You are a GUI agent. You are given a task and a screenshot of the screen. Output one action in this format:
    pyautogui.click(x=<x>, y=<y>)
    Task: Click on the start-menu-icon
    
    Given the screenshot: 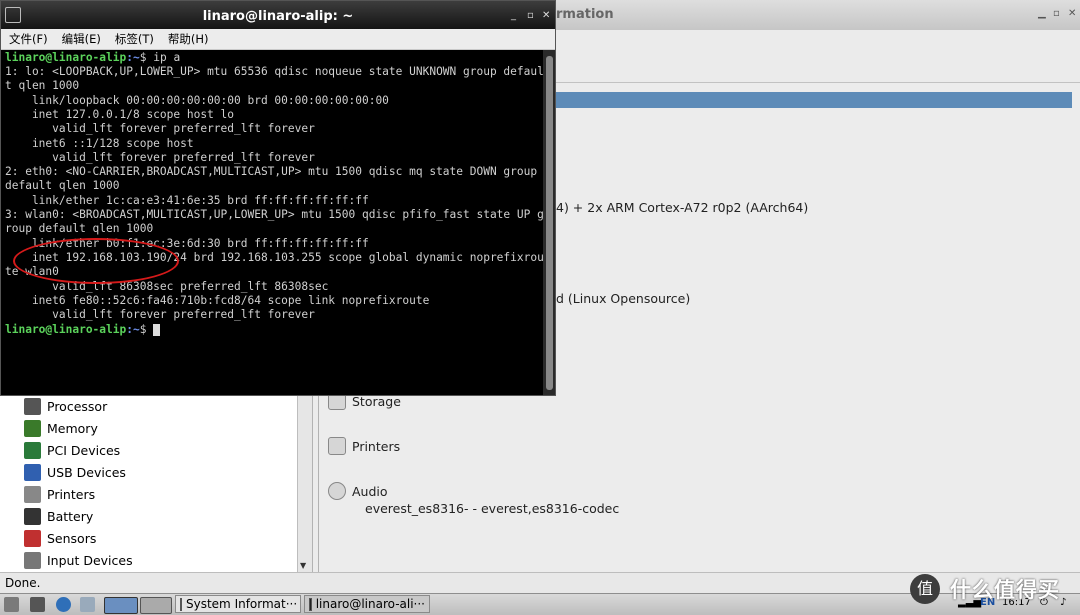 What is the action you would take?
    pyautogui.click(x=11, y=604)
    